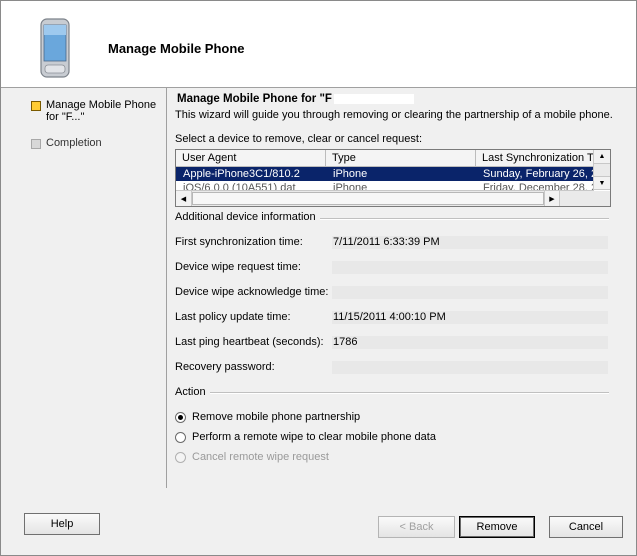 The image size is (637, 556). Describe the element at coordinates (184, 198) in the screenshot. I see `scroll-left-icon: ◀` at that location.